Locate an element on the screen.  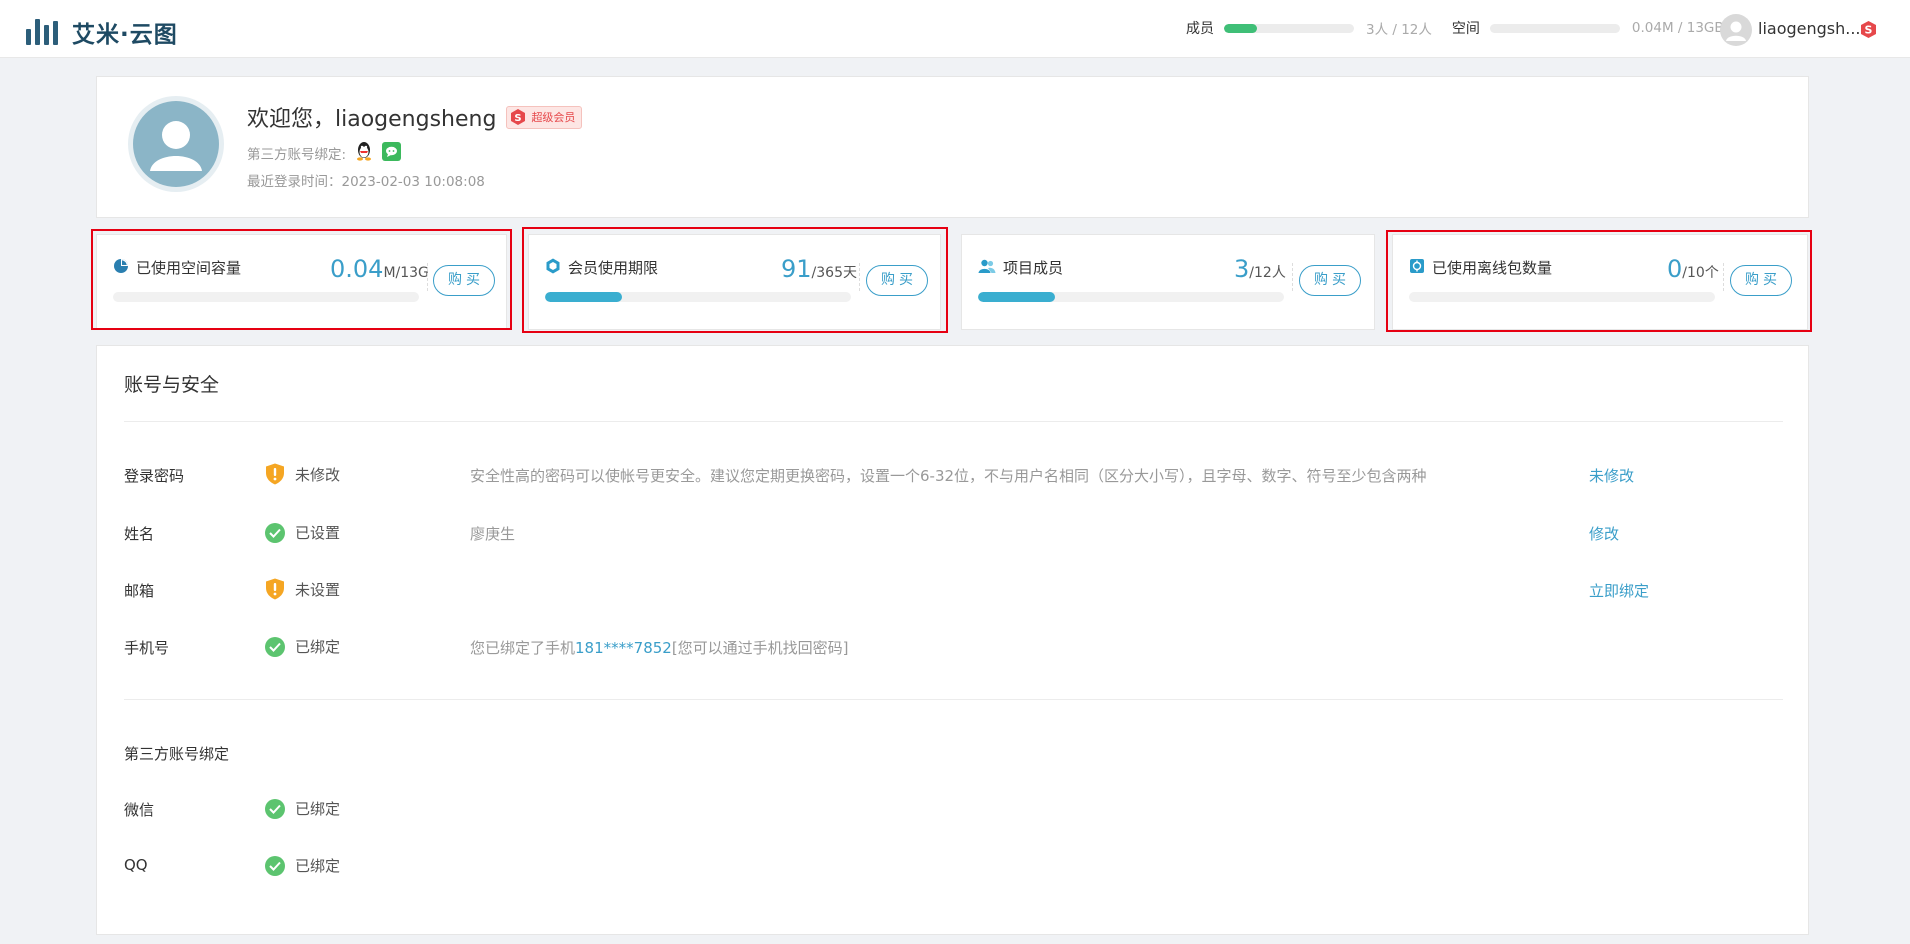
row-label-email: 邮箱 is located at coordinates (139, 591).